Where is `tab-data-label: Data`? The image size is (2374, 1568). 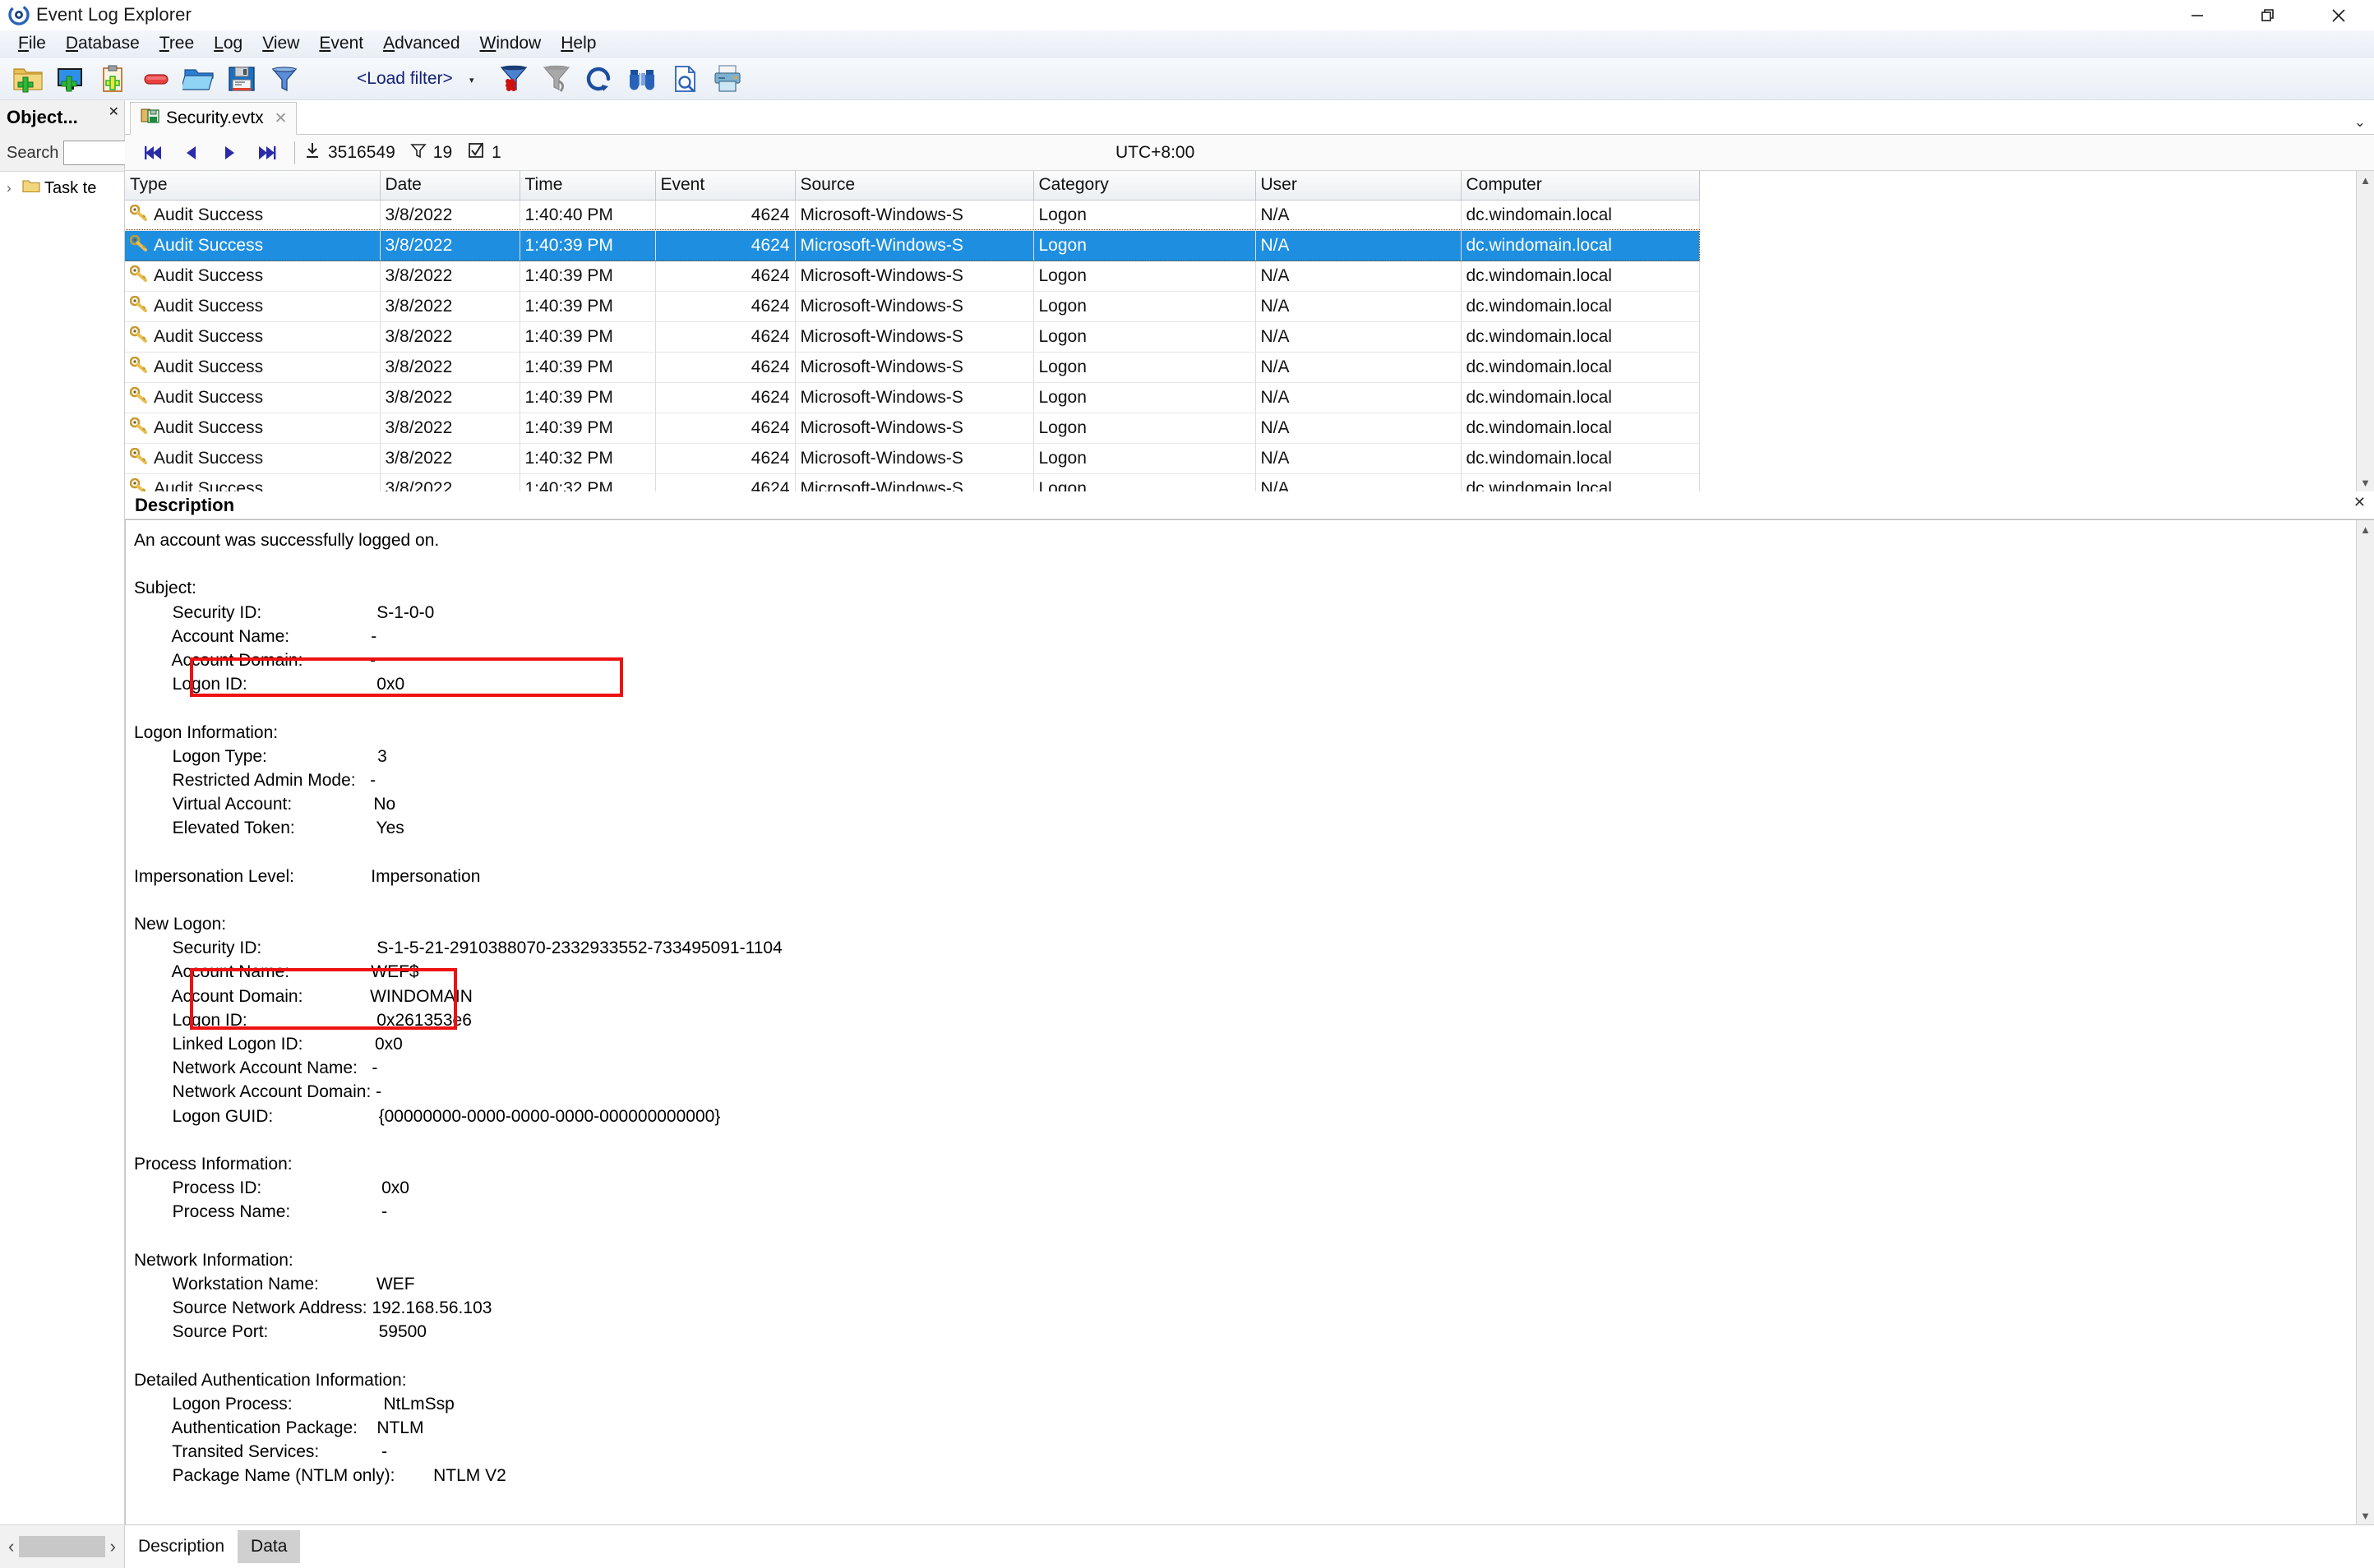 tab-data-label: Data is located at coordinates (269, 1546).